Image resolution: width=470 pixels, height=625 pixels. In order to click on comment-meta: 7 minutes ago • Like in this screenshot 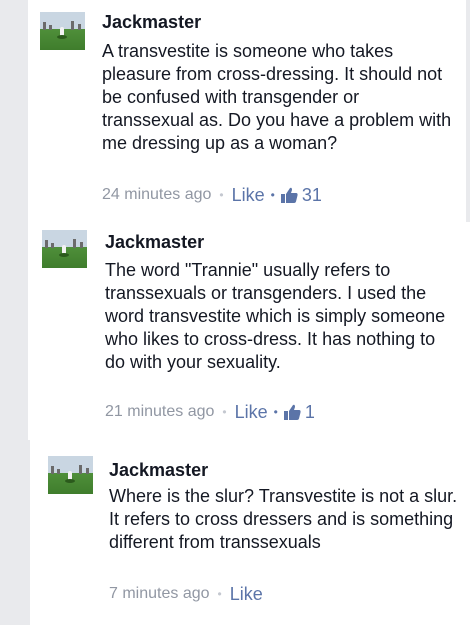, I will do `click(186, 594)`.